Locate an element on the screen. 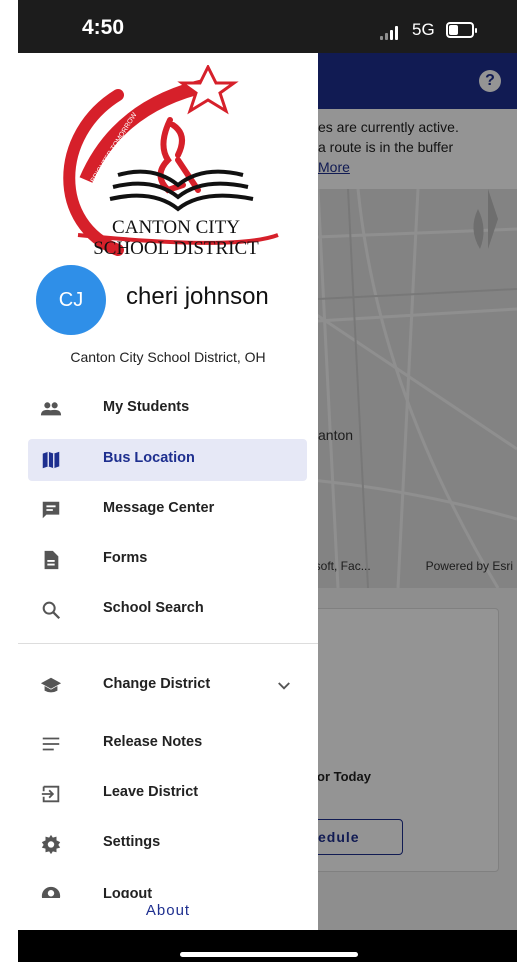  menu-item-message-center: Message Center is located at coordinates (167, 510).